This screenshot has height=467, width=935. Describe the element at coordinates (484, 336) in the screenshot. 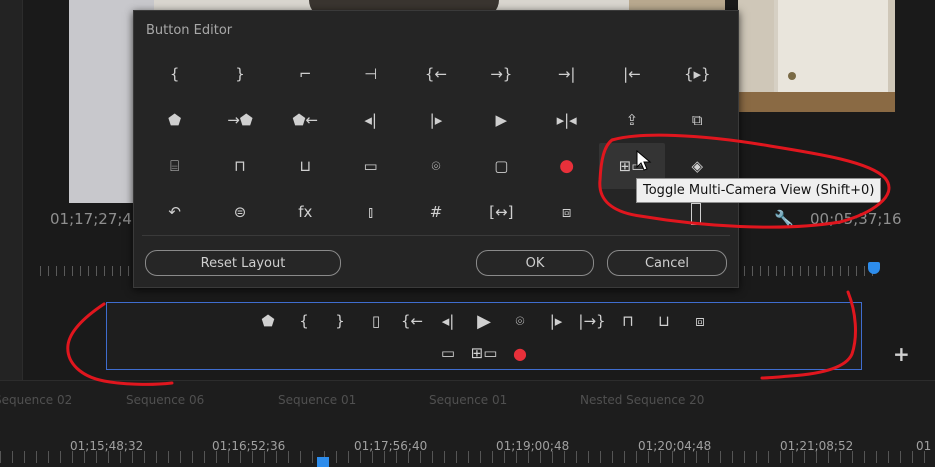

I see `monitor-button-bar: ⬟ { } ▯ {← ◂| ▶ ⌾ |▸ |→} ⊓ ⊔ ⧈ ▭ ⊞▭ ●` at that location.